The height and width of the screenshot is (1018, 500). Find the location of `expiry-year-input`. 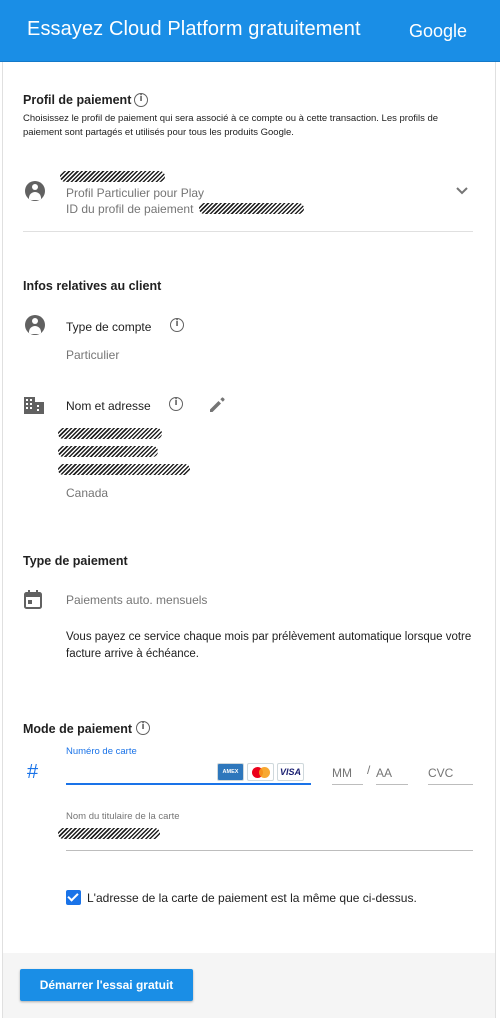

expiry-year-input is located at coordinates (392, 773).